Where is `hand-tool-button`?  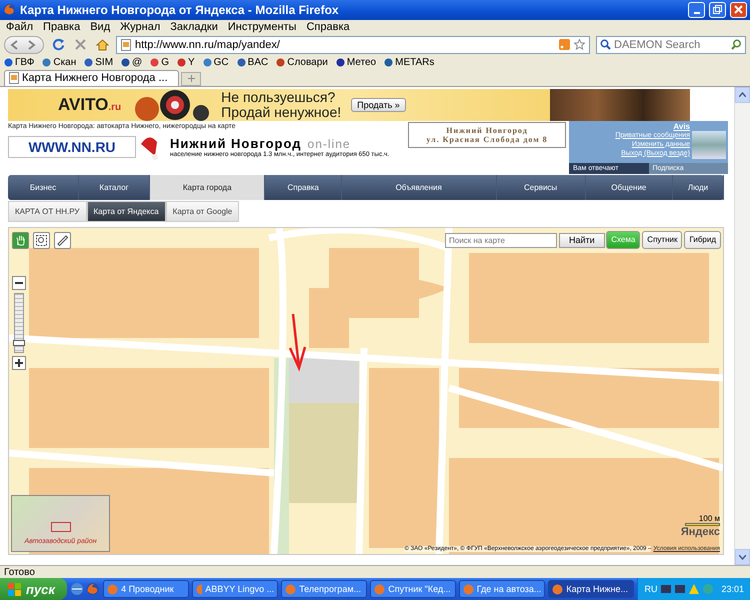 hand-tool-button is located at coordinates (20, 240).